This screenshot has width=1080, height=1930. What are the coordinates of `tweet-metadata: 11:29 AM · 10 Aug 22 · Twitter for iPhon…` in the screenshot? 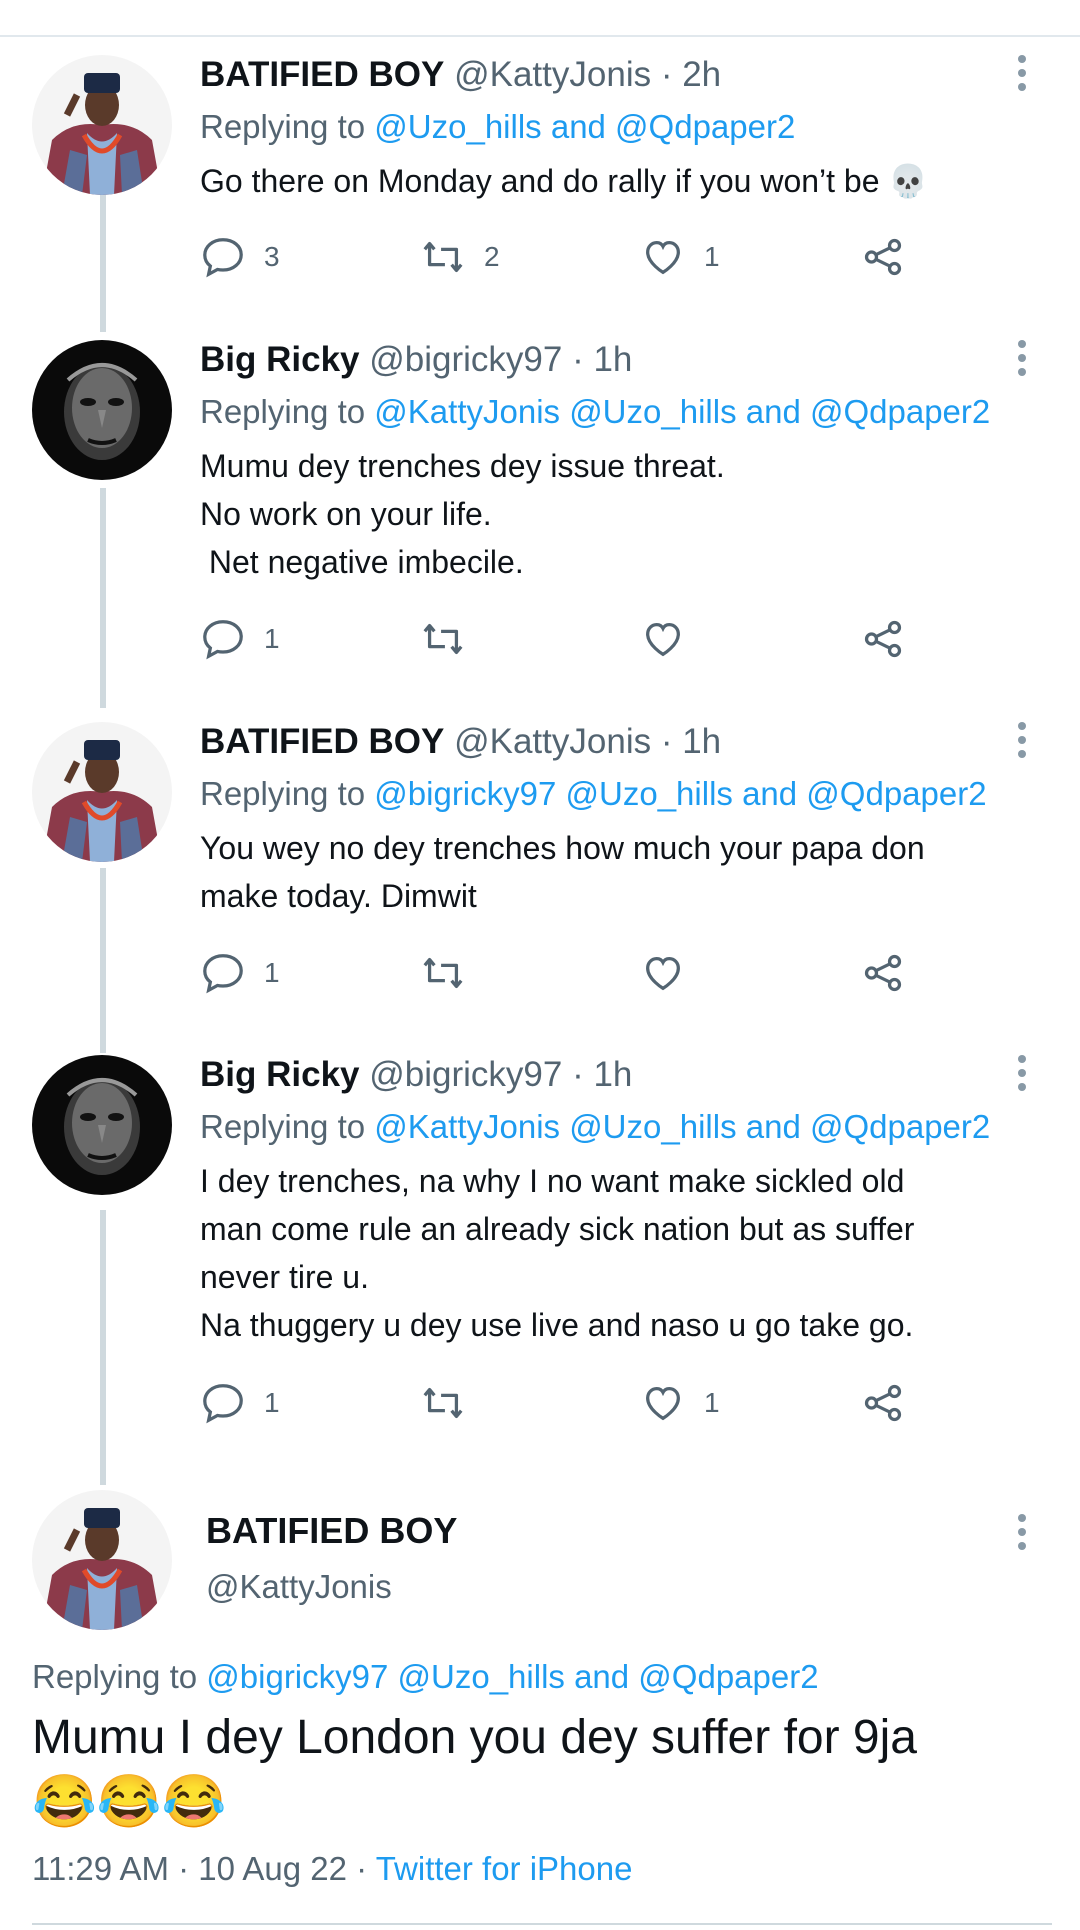 It's located at (332, 1869).